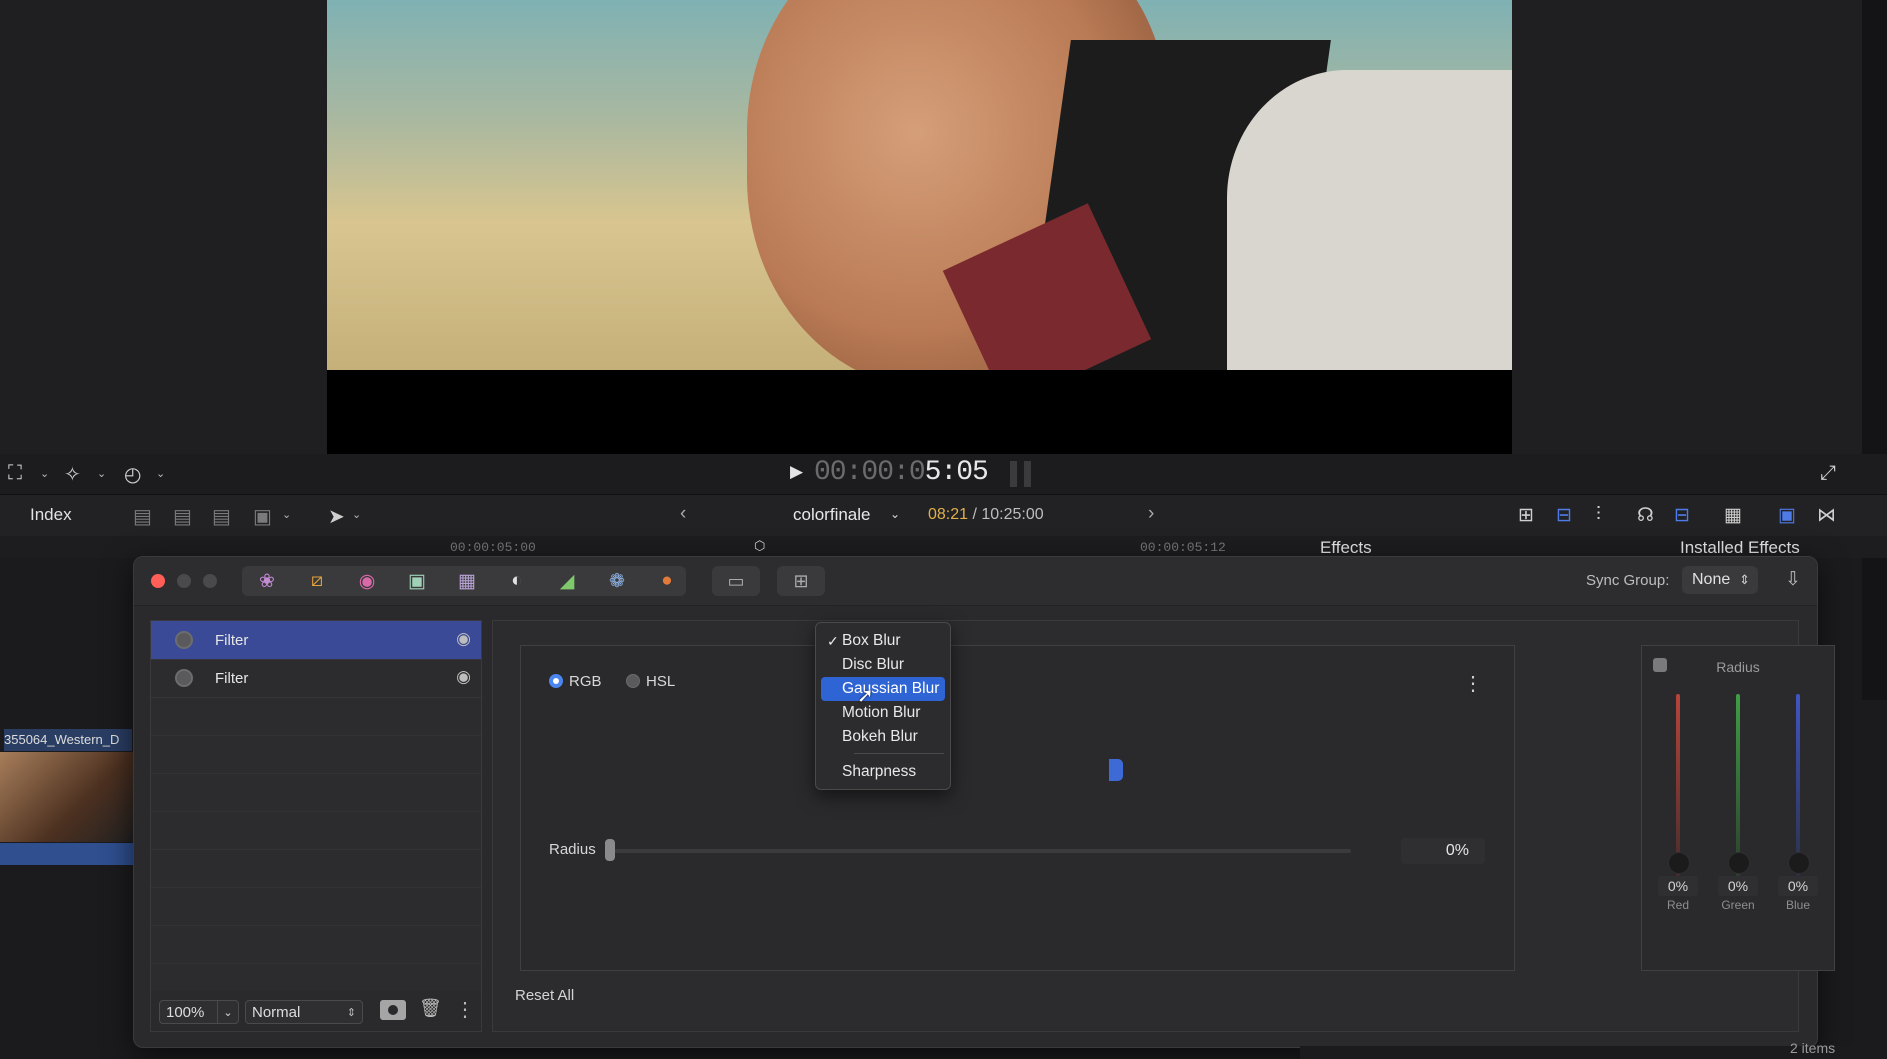 The image size is (1887, 1059). Describe the element at coordinates (943, 474) in the screenshot. I see `transport-bar: ⛶ ⌄ ✧ ⌄ ◴ ⌄ ▶ 00:00:05:05 ⤢` at that location.